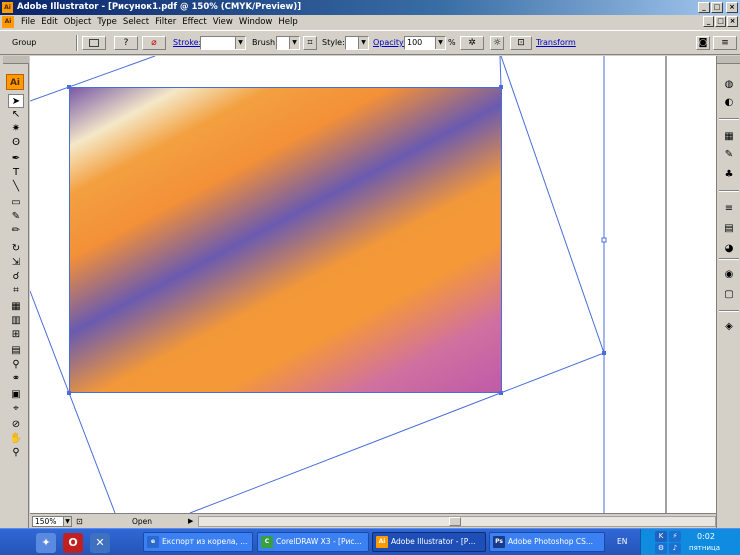 This screenshot has width=740, height=555. I want to click on opacity-field: 100 ▼, so click(425, 43).